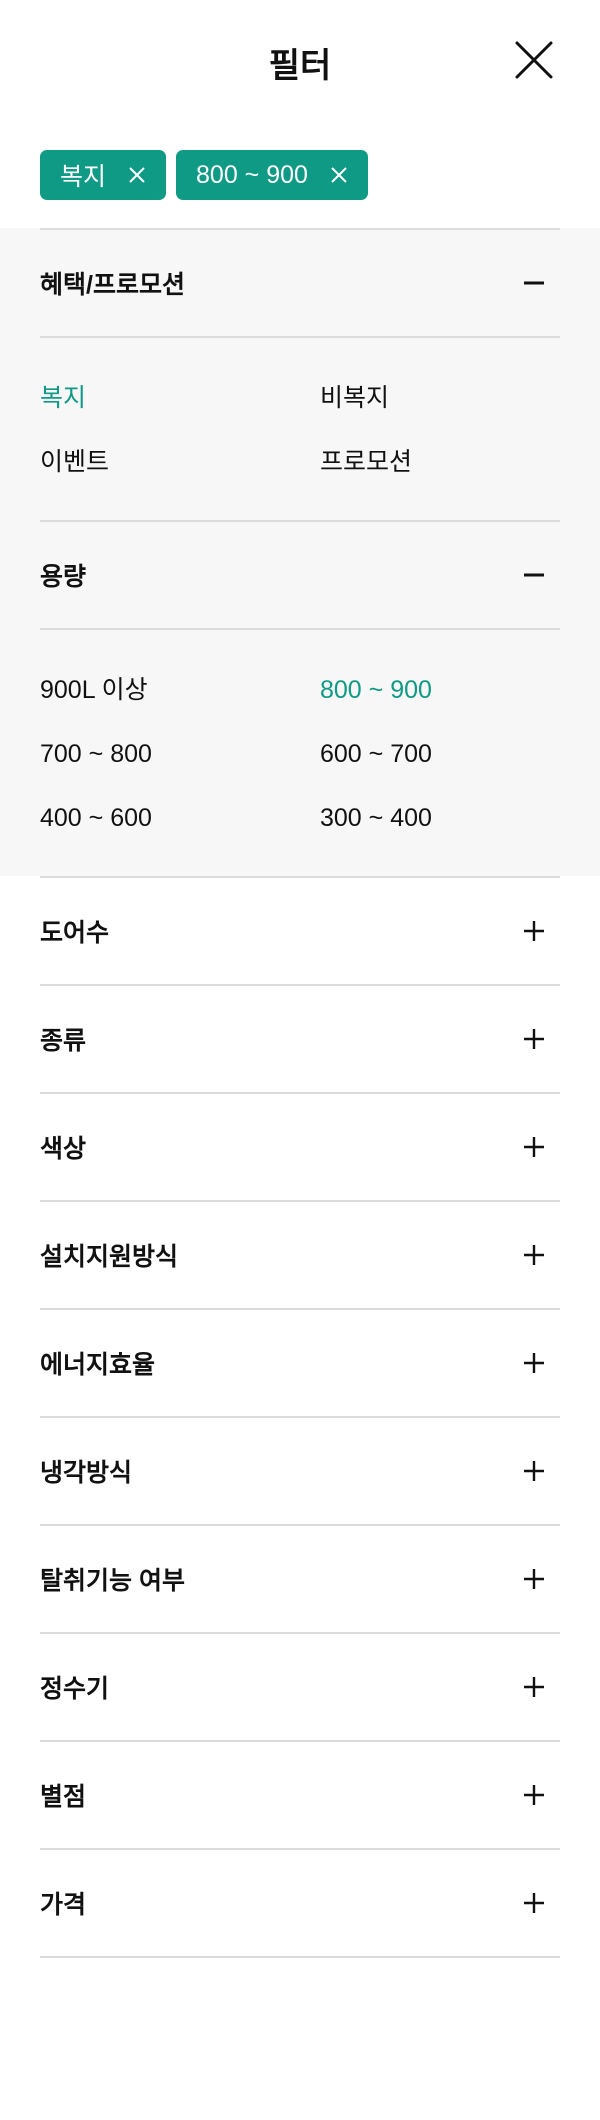 The width and height of the screenshot is (600, 2120). I want to click on section-header-toggle: 가격, so click(300, 1902).